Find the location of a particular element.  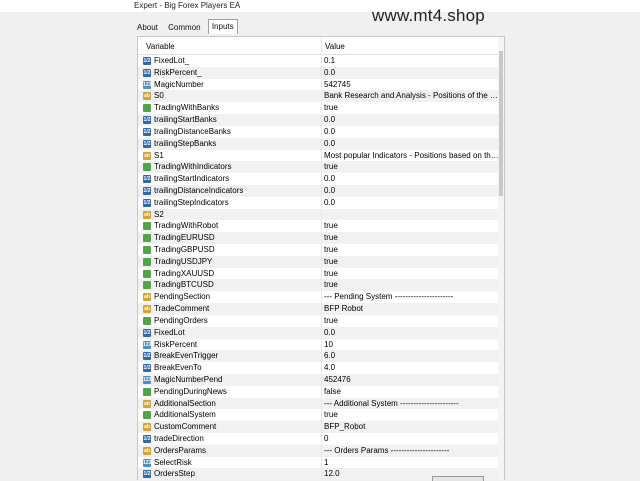

table-row: 123 RiskPercent 10 is located at coordinates (321, 344).